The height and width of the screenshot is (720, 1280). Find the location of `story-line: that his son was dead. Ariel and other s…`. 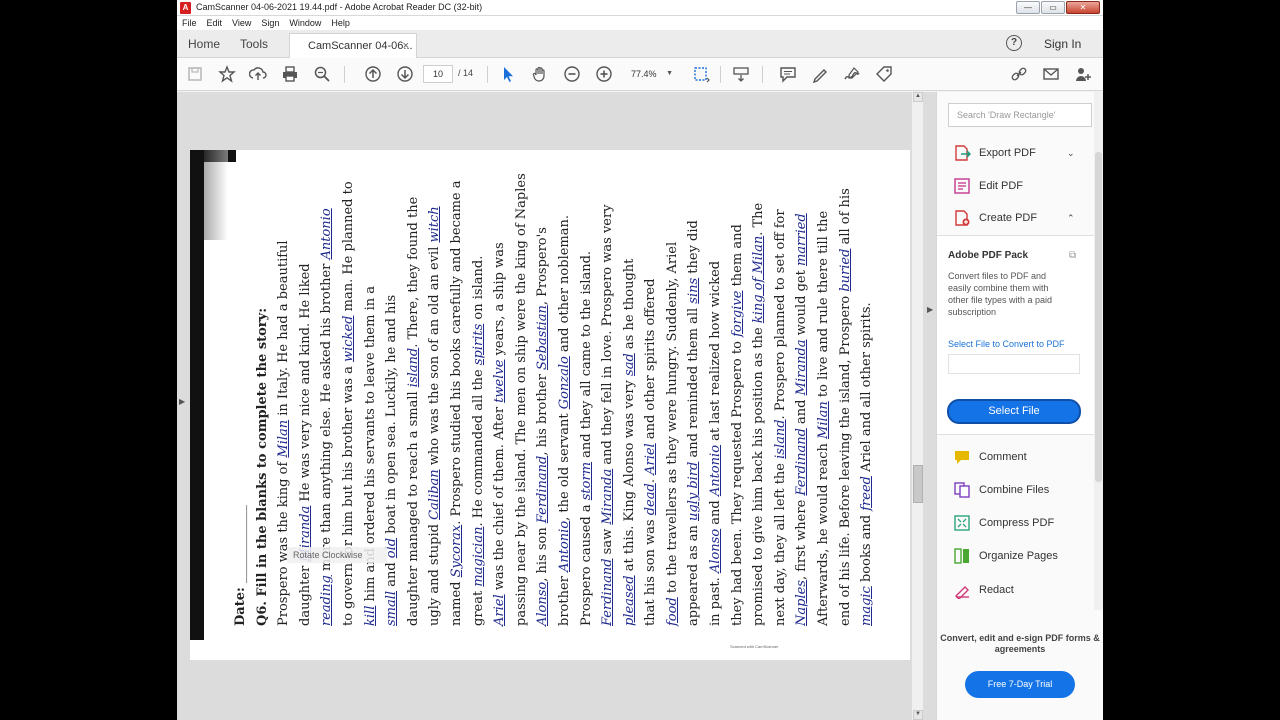

story-line: that his son was dead. Ariel and other s… is located at coordinates (651, 391).